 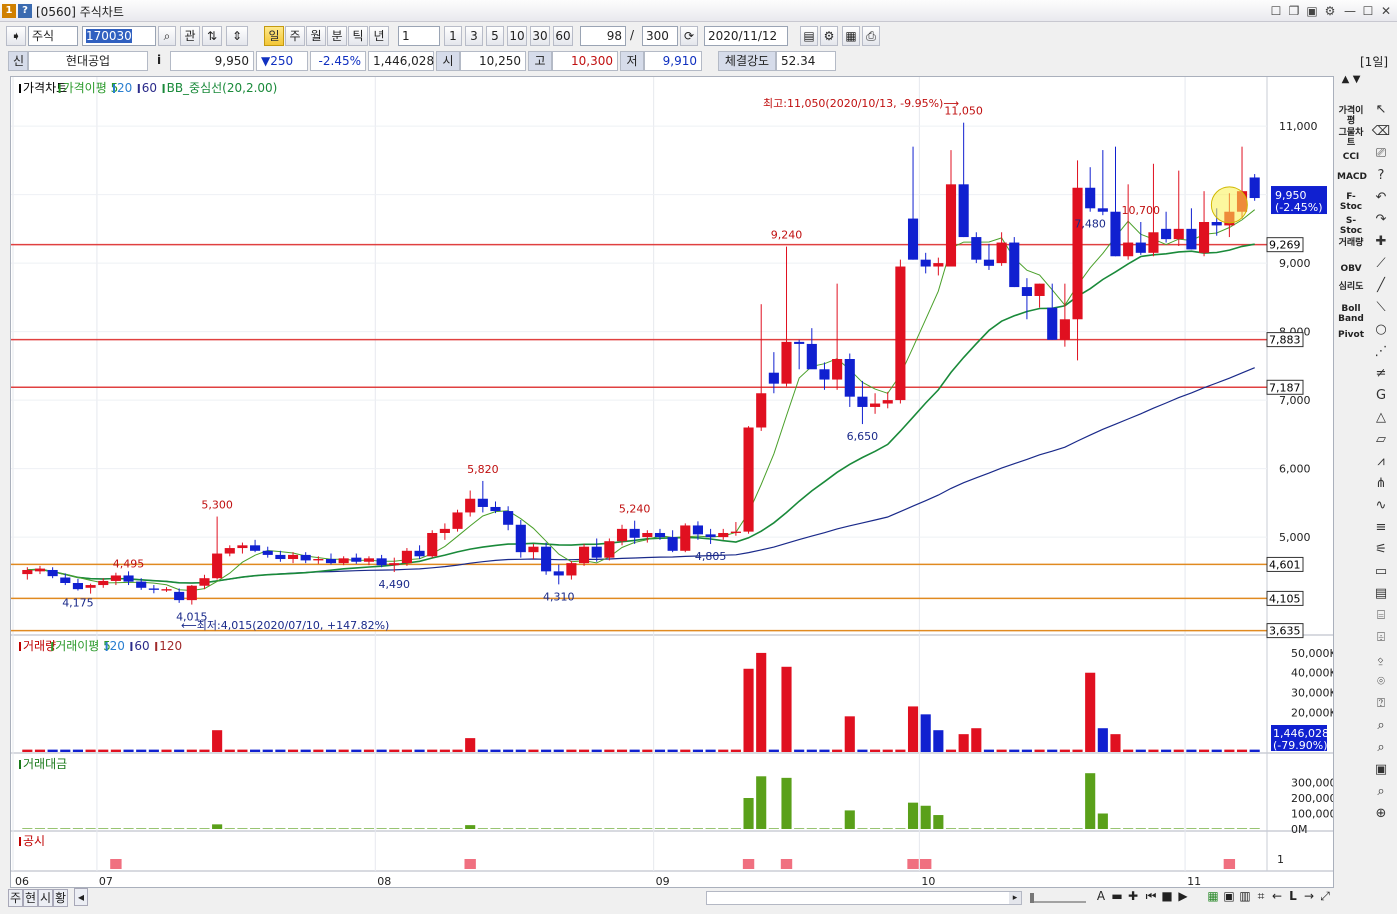 What do you see at coordinates (1058, 898) in the screenshot?
I see `zoom-slider` at bounding box center [1058, 898].